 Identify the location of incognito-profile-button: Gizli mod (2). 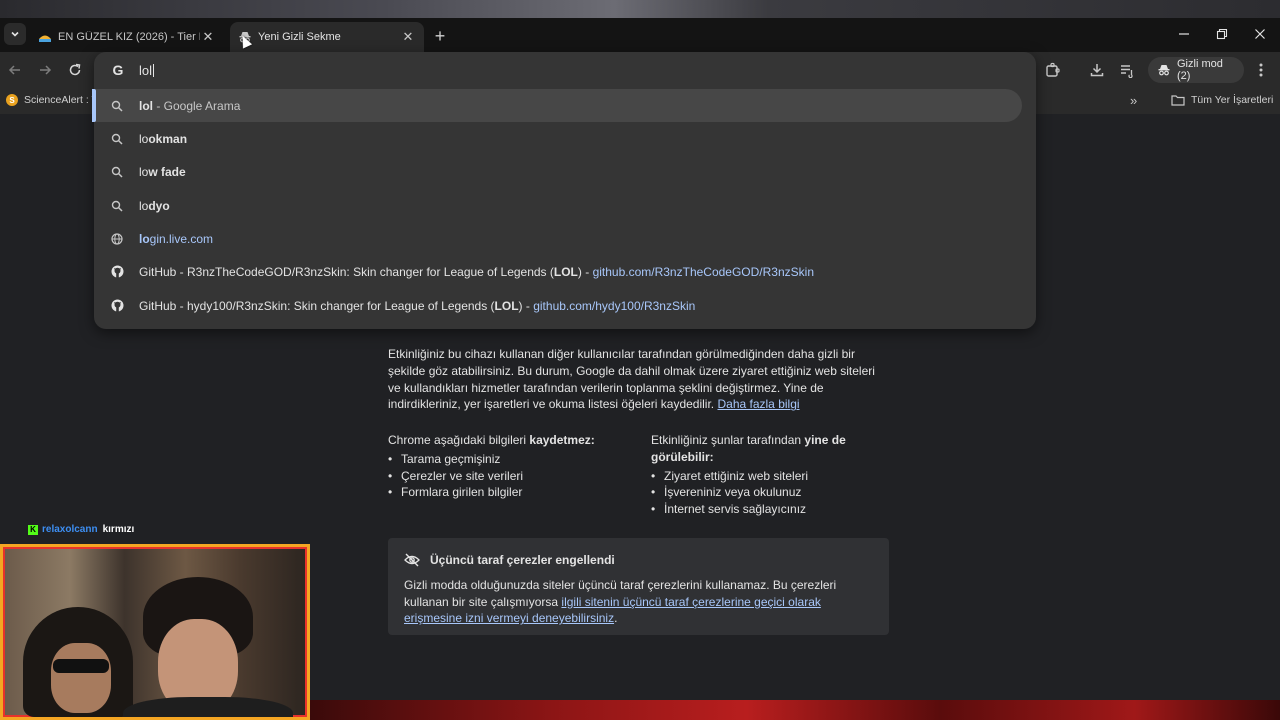
(1196, 70).